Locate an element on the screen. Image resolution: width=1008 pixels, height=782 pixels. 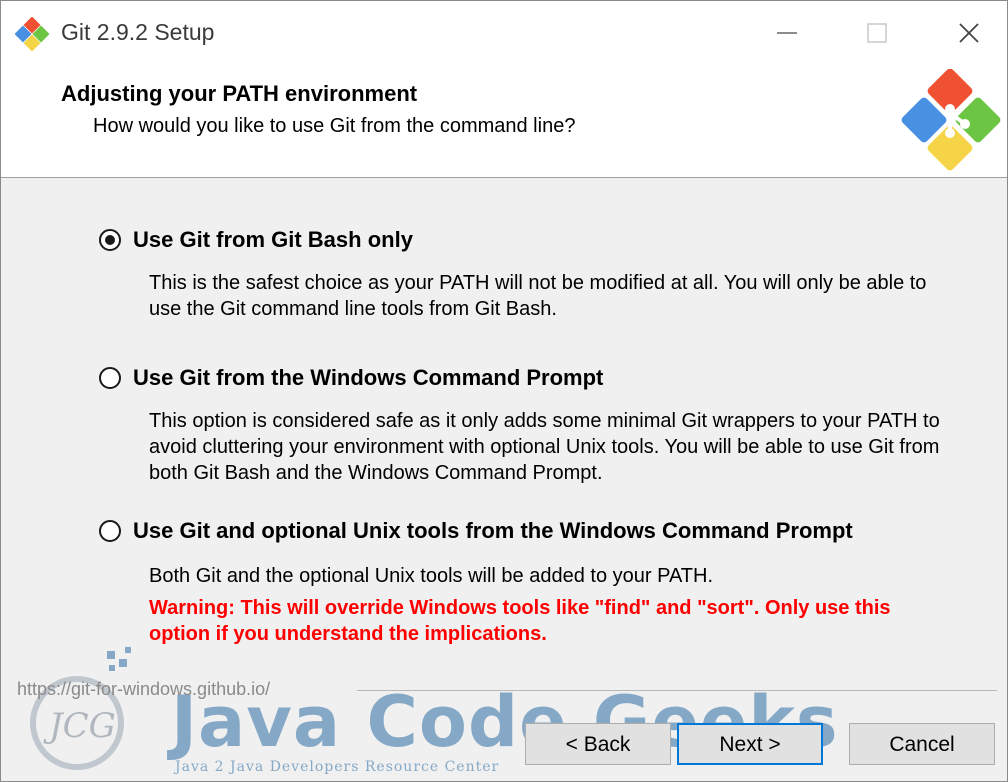
back-button: < Back is located at coordinates (598, 744).